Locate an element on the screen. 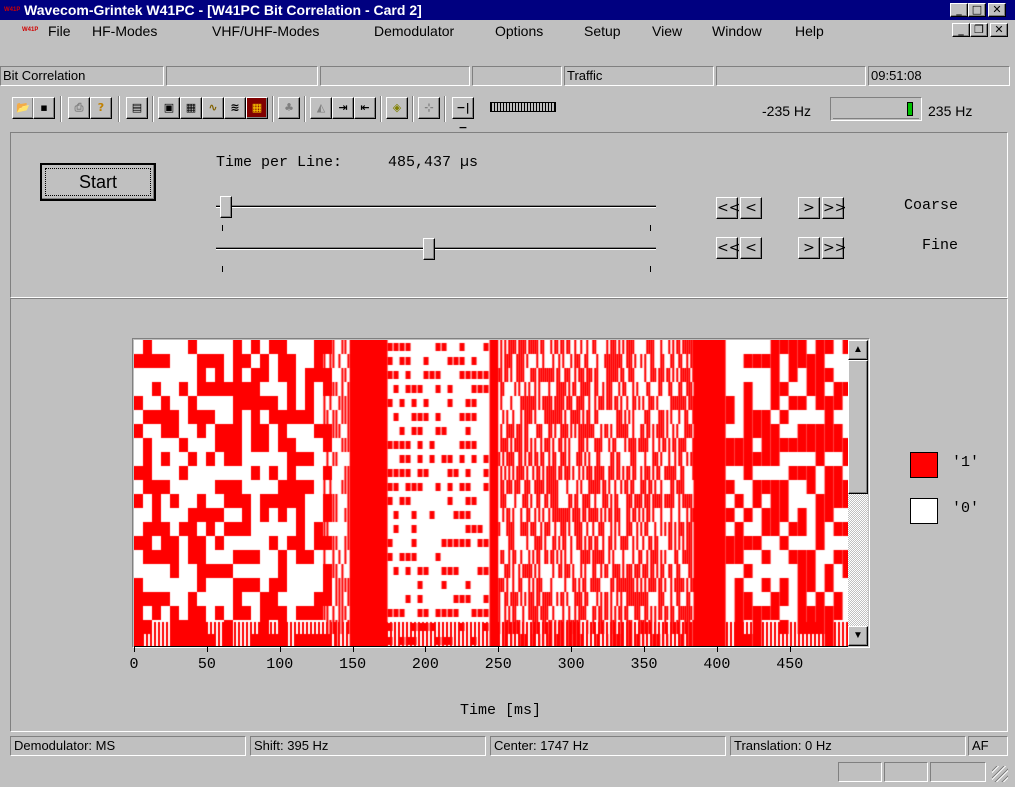 The image size is (1015, 787). signal-icon: ∿ is located at coordinates (213, 108).